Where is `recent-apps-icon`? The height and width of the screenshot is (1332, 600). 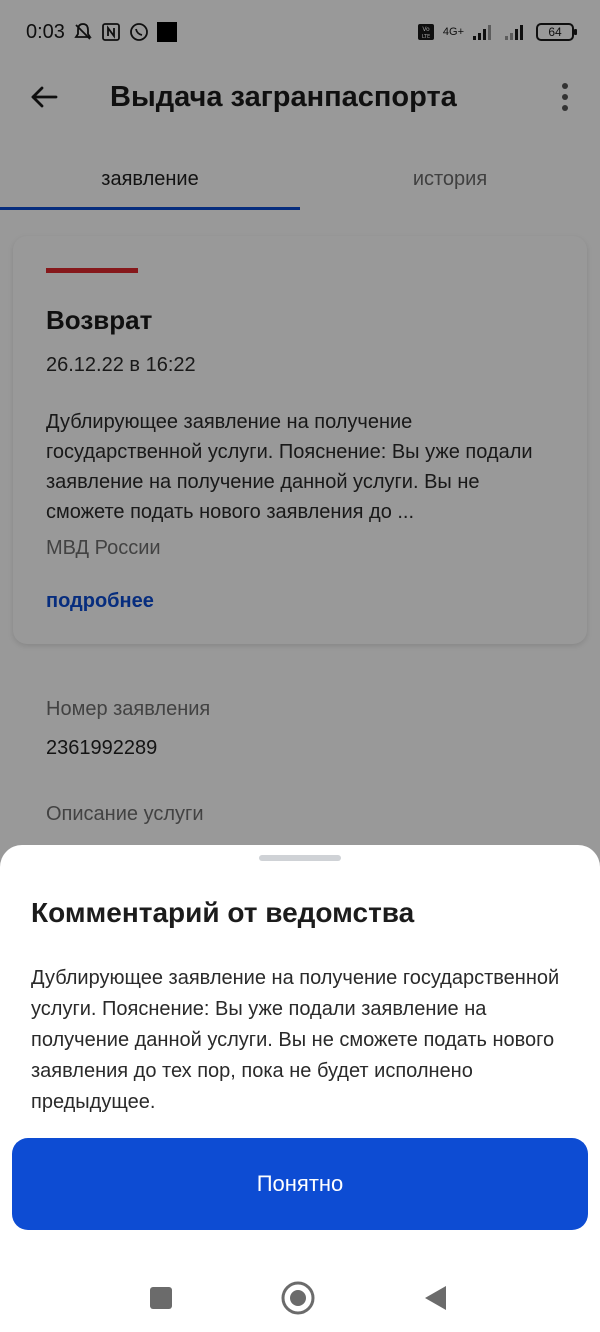
recent-apps-icon is located at coordinates (161, 1298).